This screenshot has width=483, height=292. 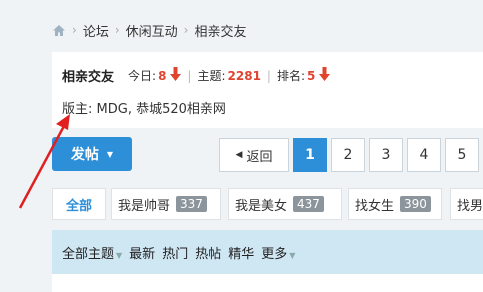 What do you see at coordinates (175, 252) in the screenshot?
I see `filter-popular: 热门` at bounding box center [175, 252].